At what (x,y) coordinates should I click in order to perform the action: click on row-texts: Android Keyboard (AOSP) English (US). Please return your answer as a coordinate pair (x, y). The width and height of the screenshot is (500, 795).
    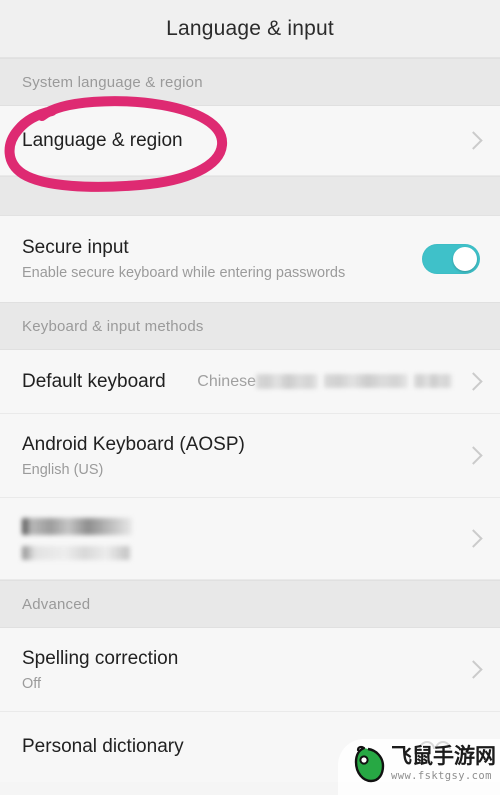
    Looking at the image, I should click on (244, 456).